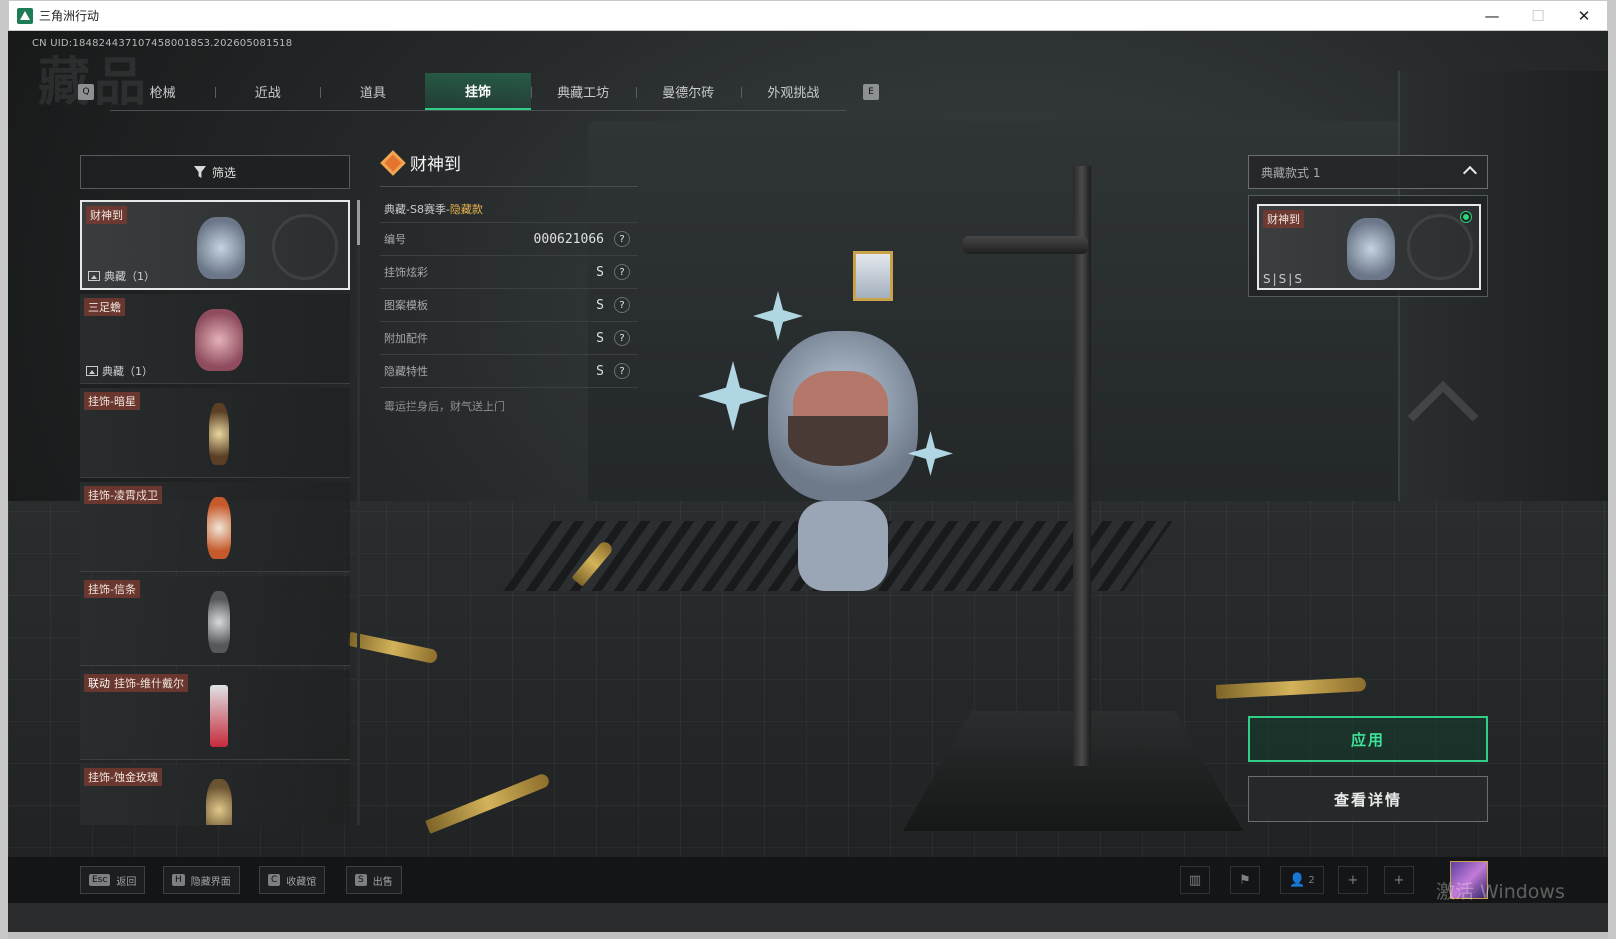 This screenshot has width=1616, height=939. What do you see at coordinates (509, 305) in the screenshot?
I see `attribute-row: 图案模板 S ?` at bounding box center [509, 305].